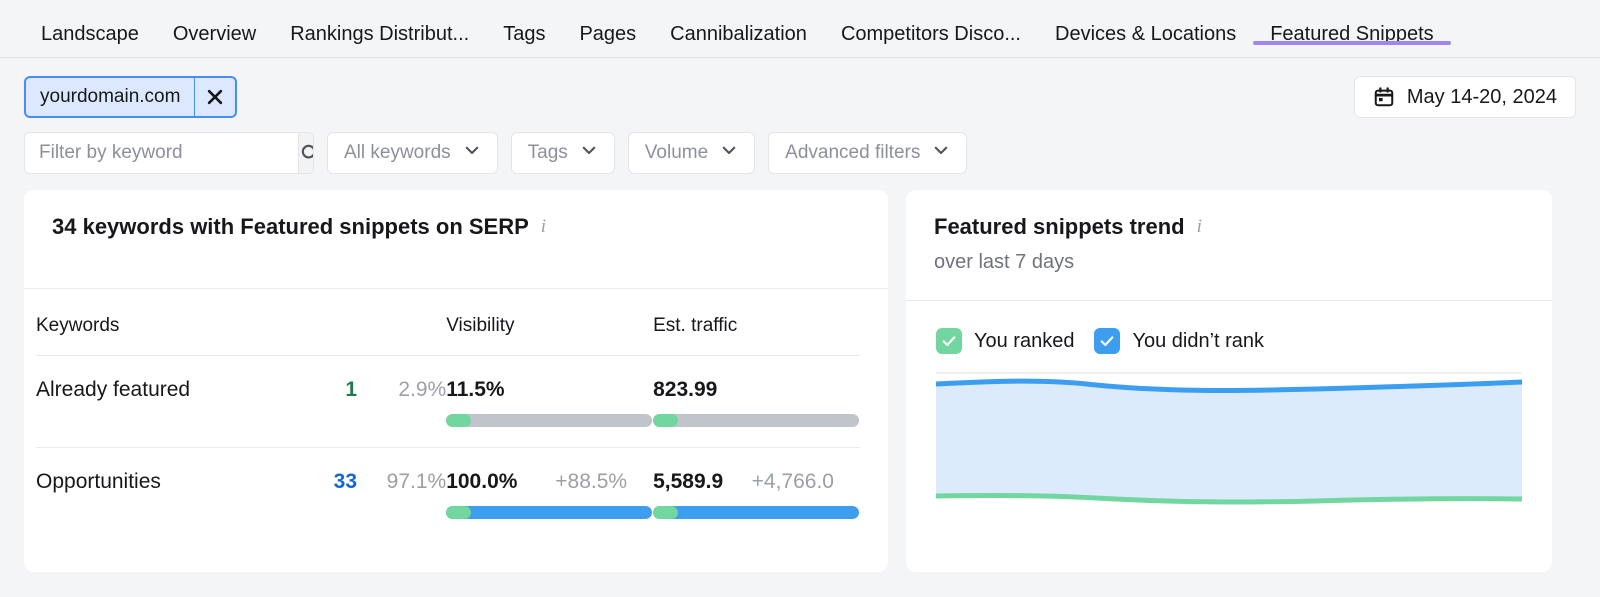 The height and width of the screenshot is (597, 1600). What do you see at coordinates (792, 481) in the screenshot?
I see `row-traffic-delta: +4,766.0` at bounding box center [792, 481].